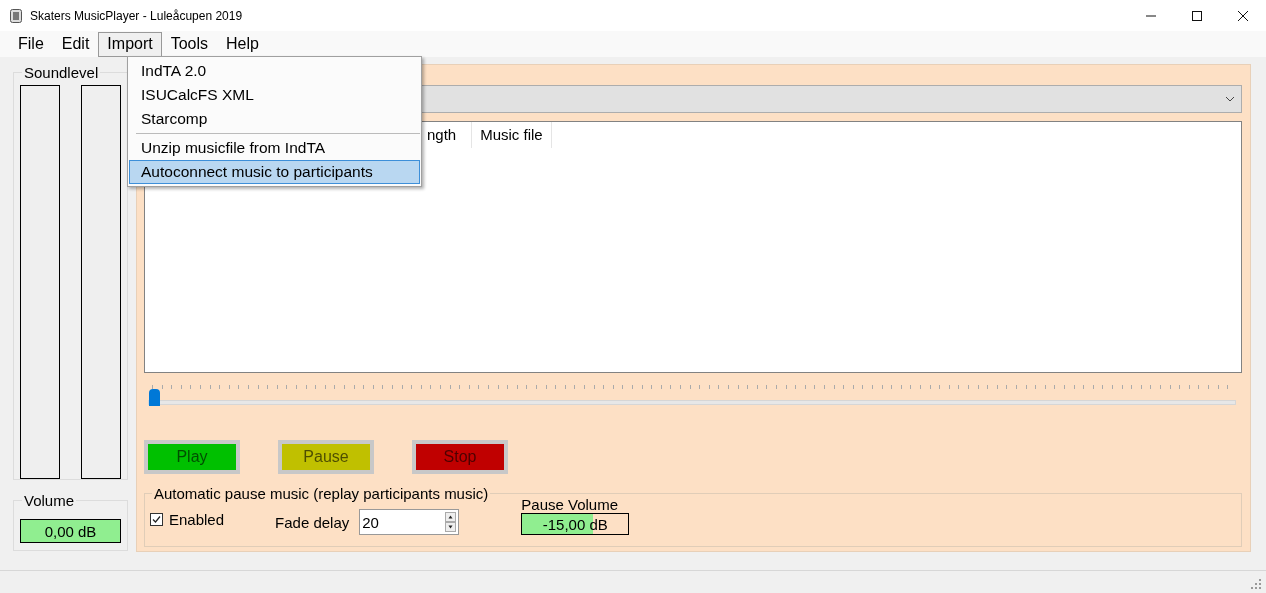  I want to click on pause-volume-reading: -15,00 dB, so click(575, 524).